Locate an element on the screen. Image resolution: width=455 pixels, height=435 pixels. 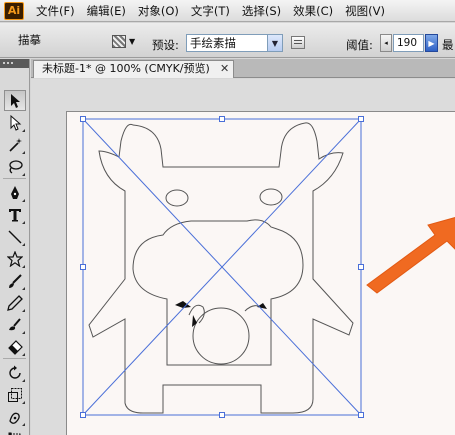
trace-anchor-marks is located at coordinates (221, 314).